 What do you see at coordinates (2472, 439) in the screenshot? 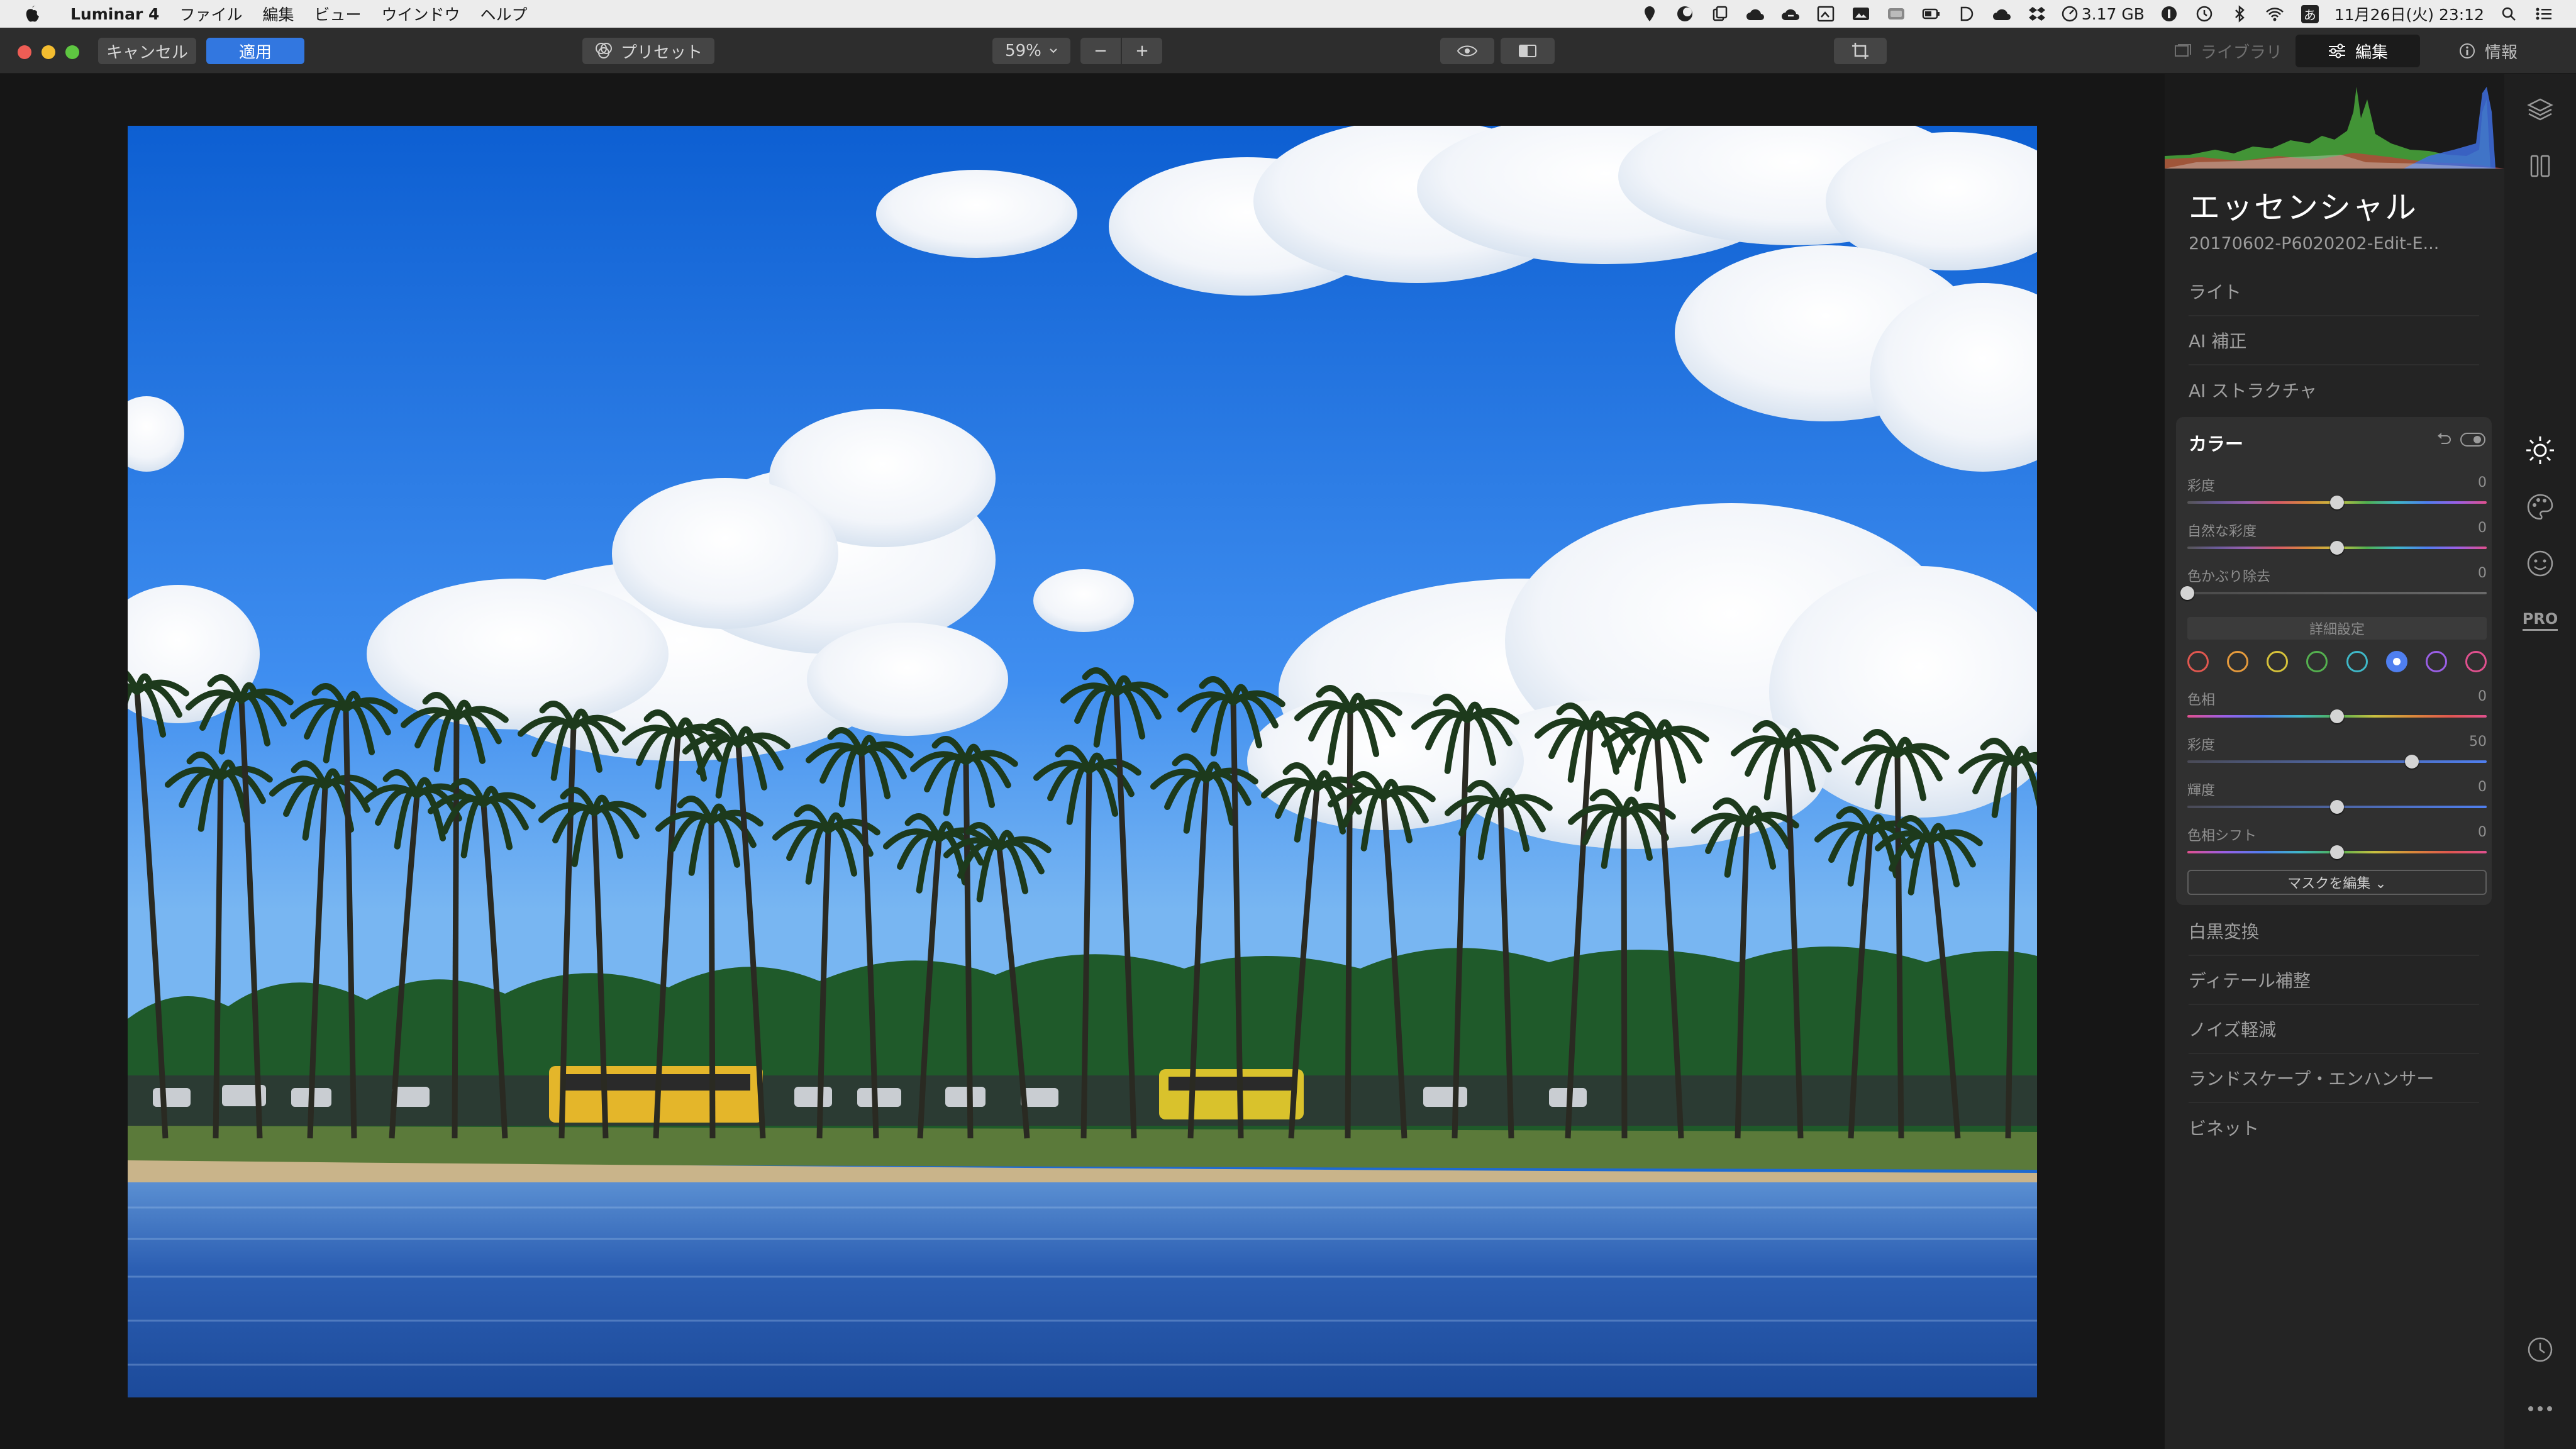
I see `toggle-visibility-icon` at bounding box center [2472, 439].